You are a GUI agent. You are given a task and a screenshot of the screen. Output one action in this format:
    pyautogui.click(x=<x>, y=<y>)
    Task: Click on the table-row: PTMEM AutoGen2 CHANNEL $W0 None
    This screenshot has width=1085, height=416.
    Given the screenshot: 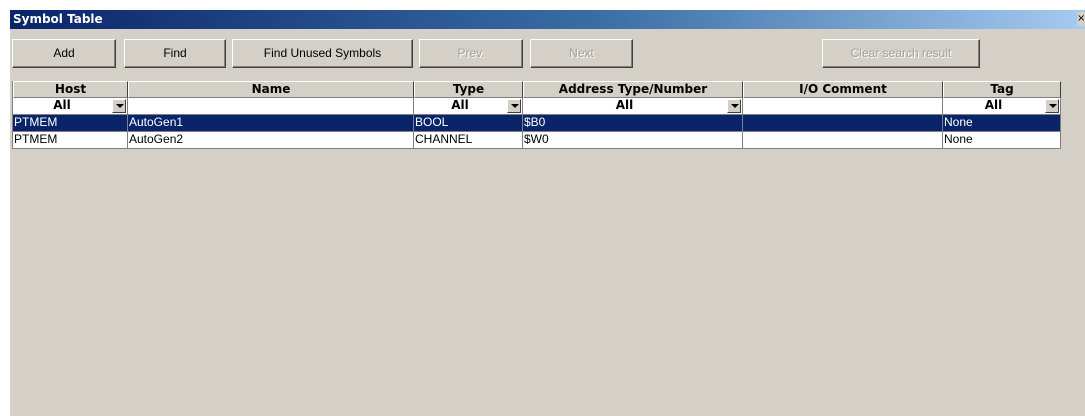 What is the action you would take?
    pyautogui.click(x=538, y=140)
    